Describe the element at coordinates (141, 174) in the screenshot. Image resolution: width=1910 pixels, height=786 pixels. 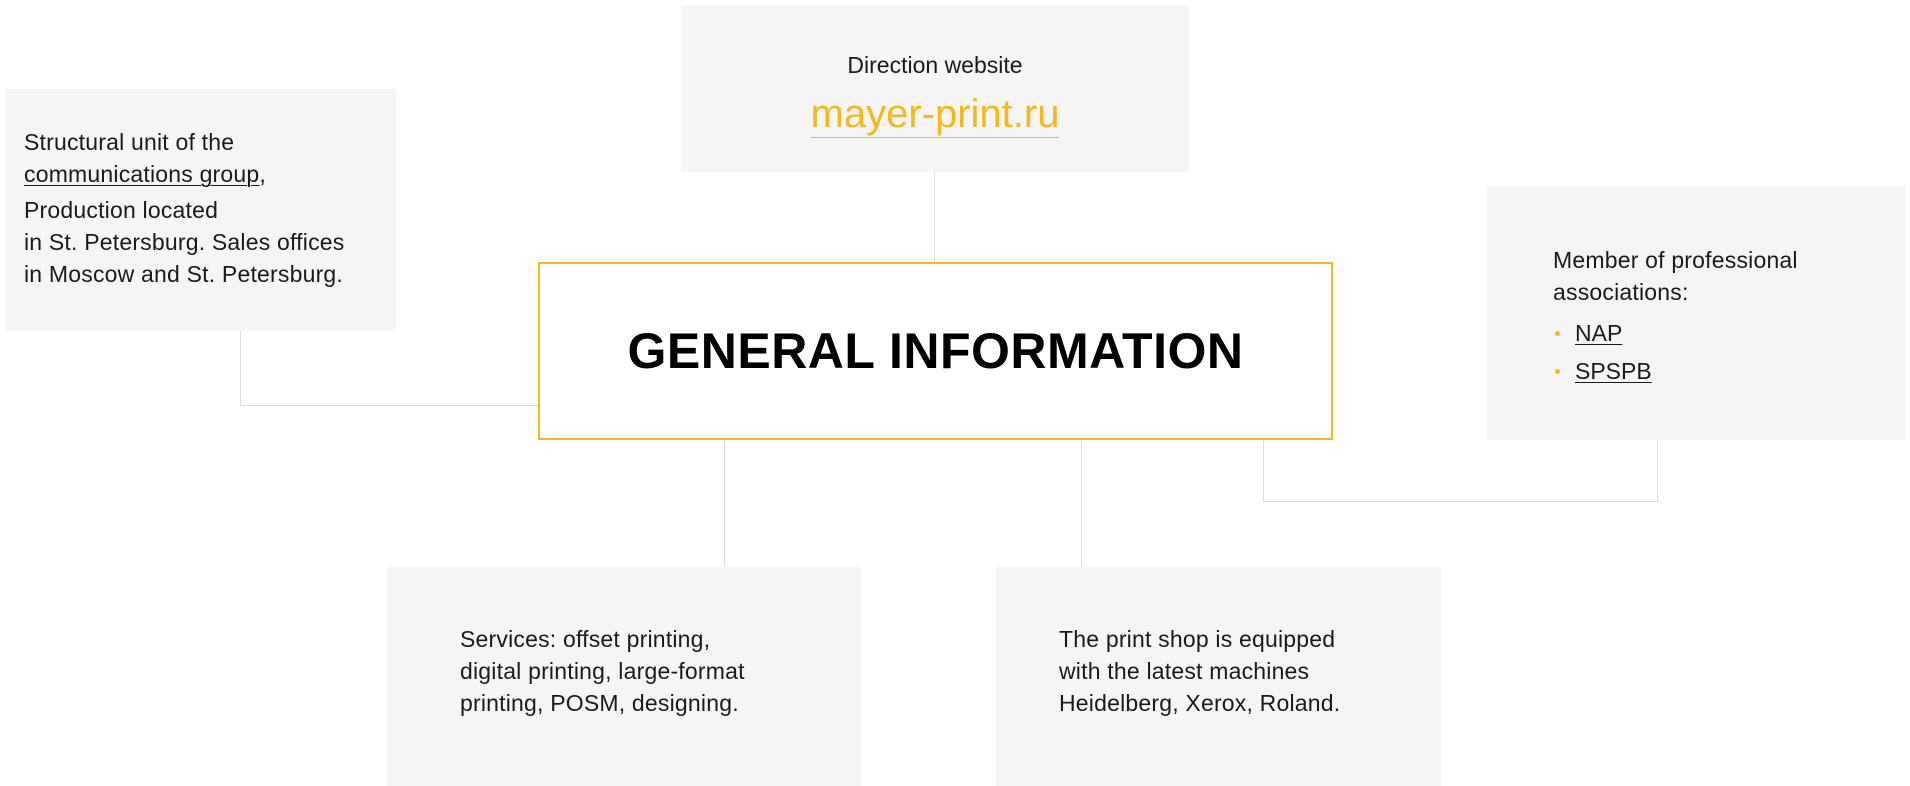
I see `communications-group-link: communications group` at that location.